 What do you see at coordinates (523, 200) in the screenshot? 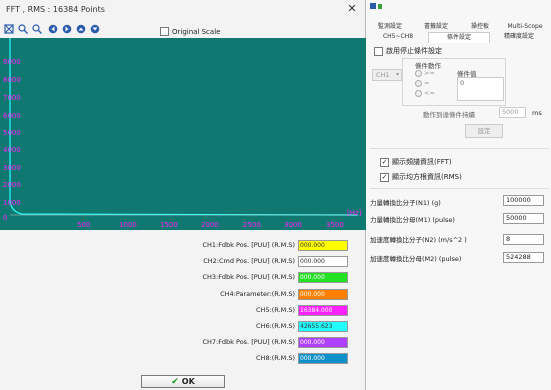
I see `param-input: 100000` at bounding box center [523, 200].